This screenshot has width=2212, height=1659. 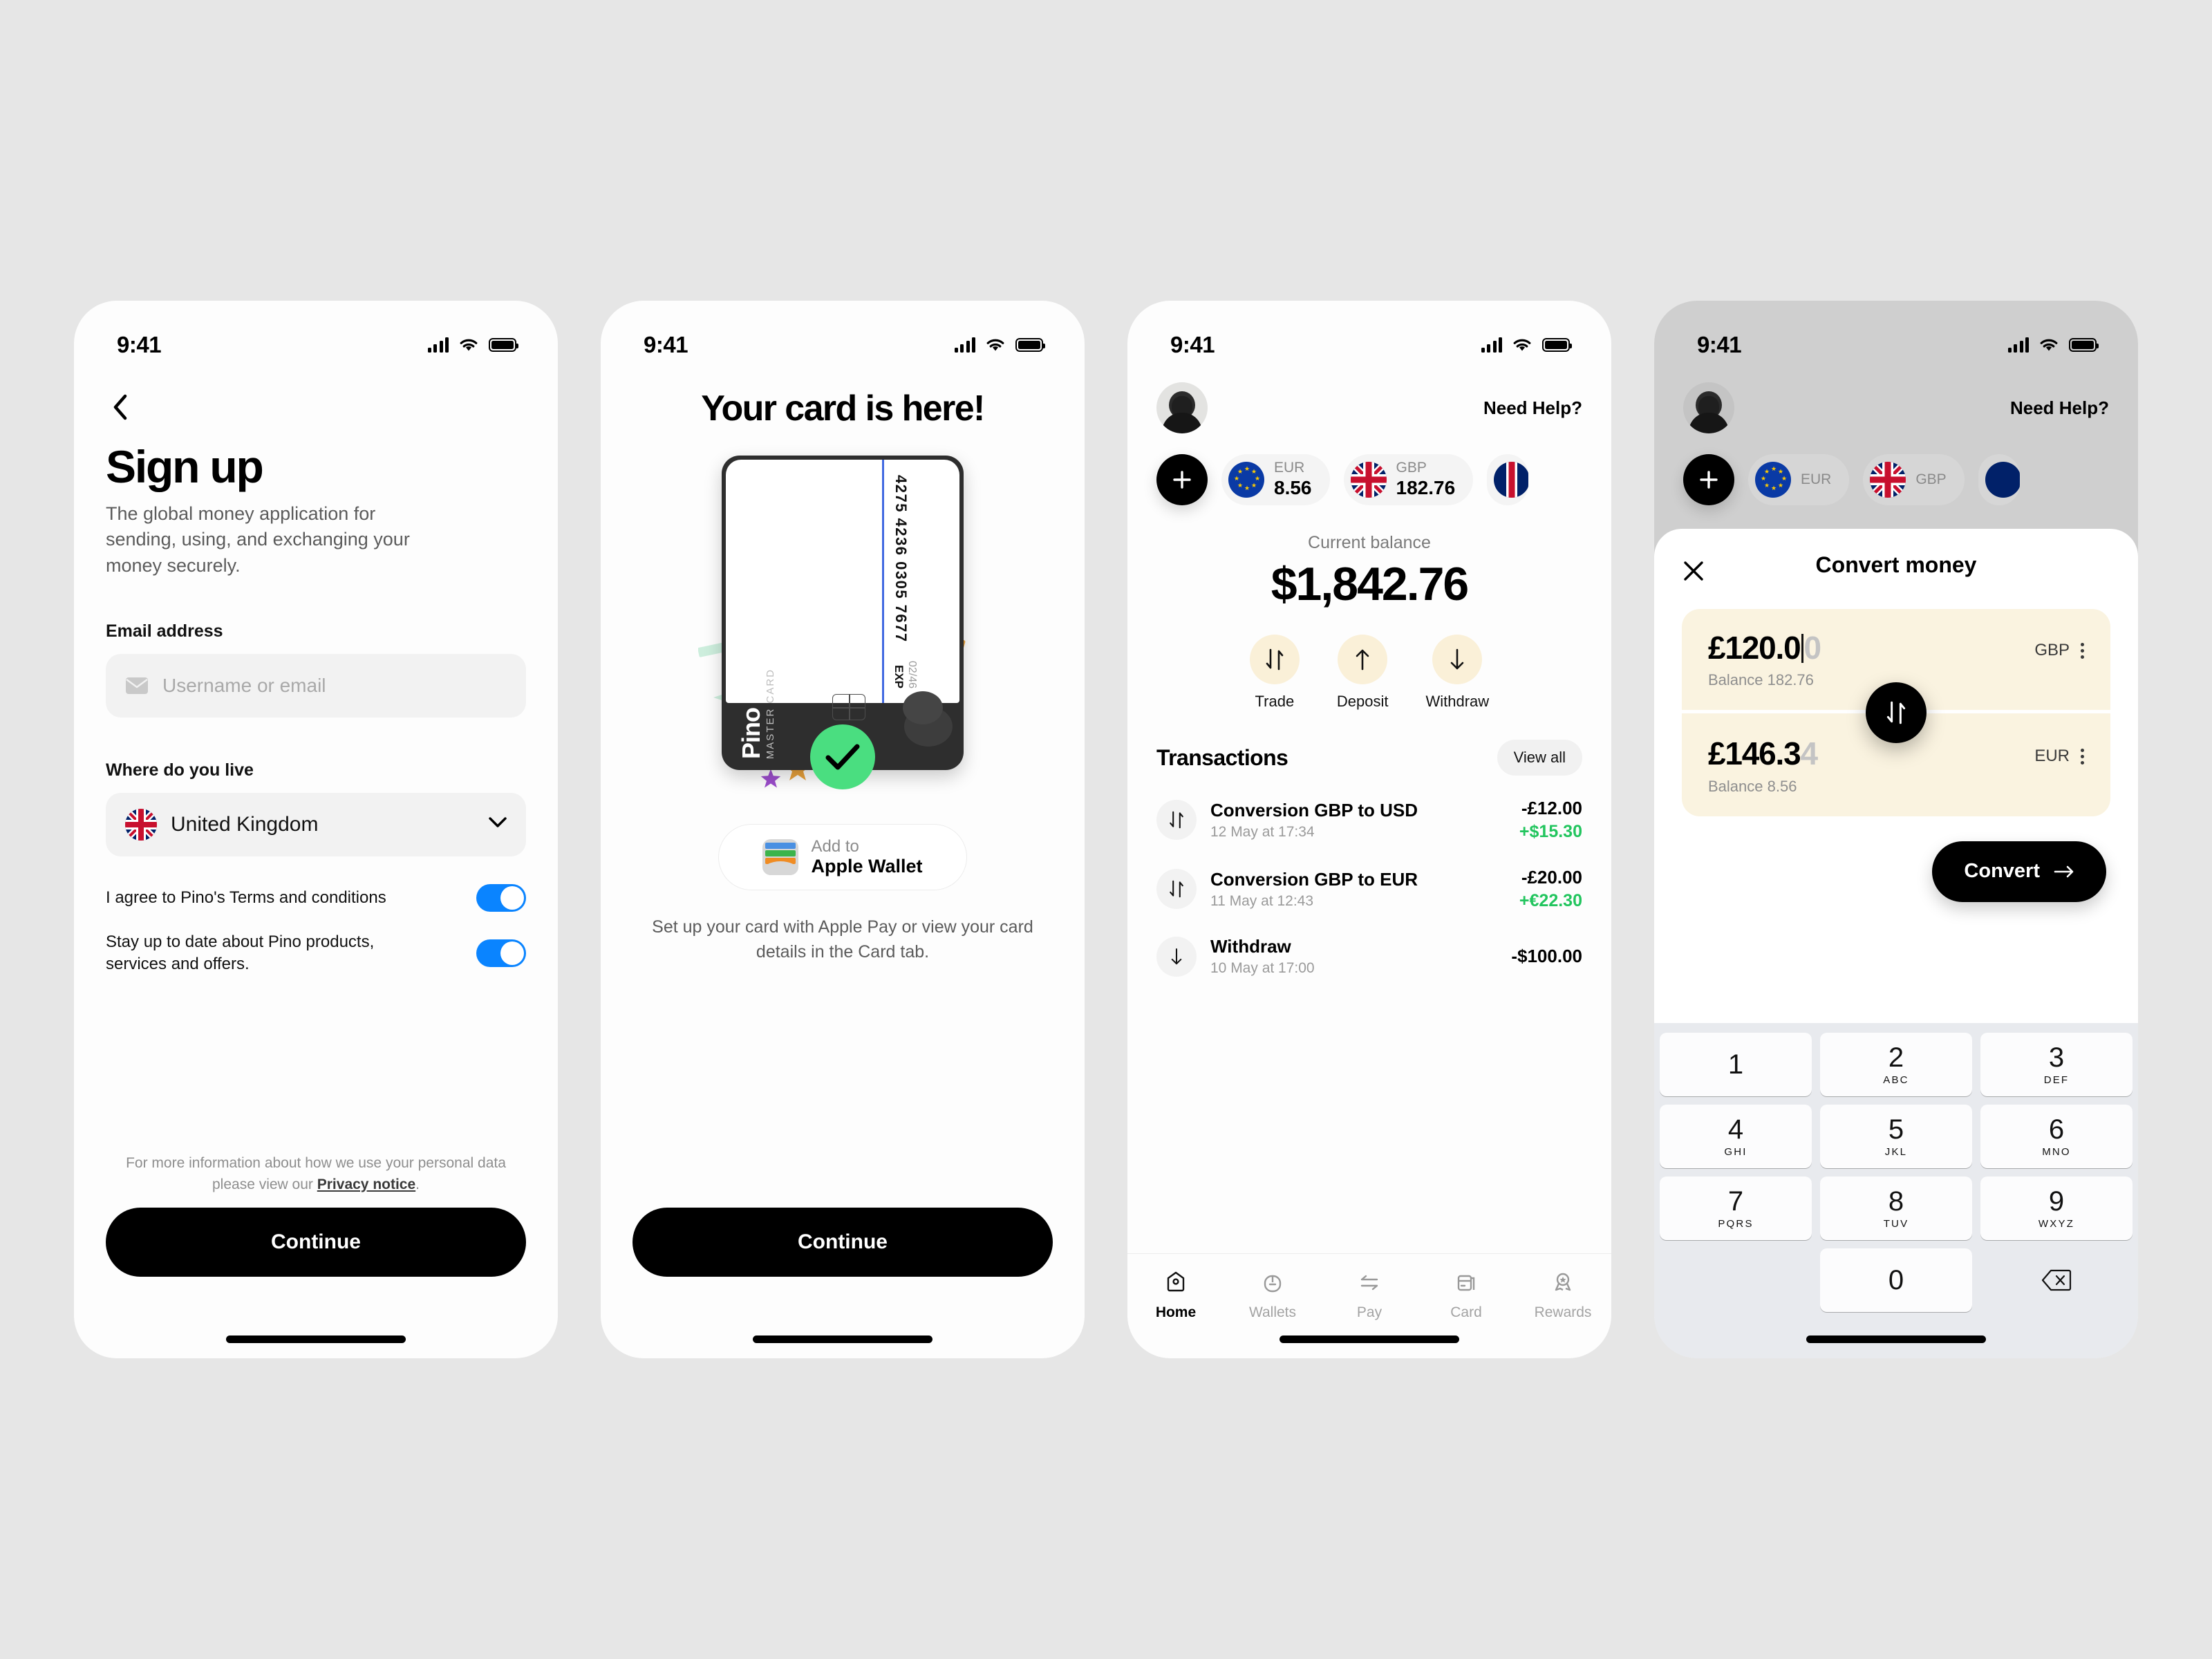 I want to click on key-digit: 4, so click(x=1736, y=1129).